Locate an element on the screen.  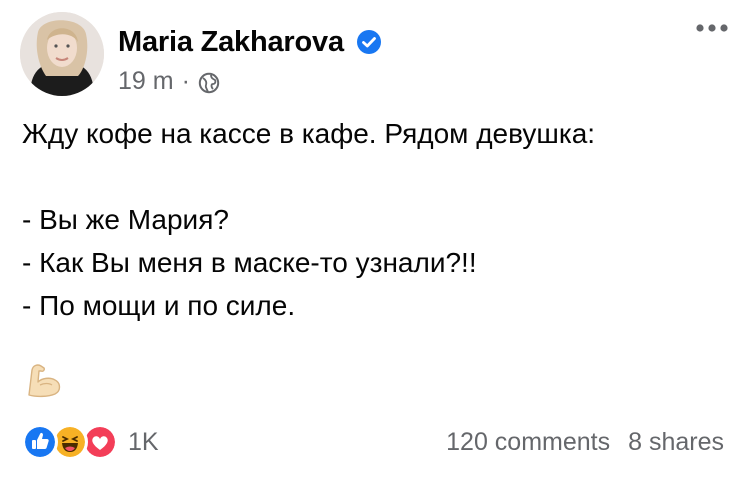
globe-icon is located at coordinates (209, 82).